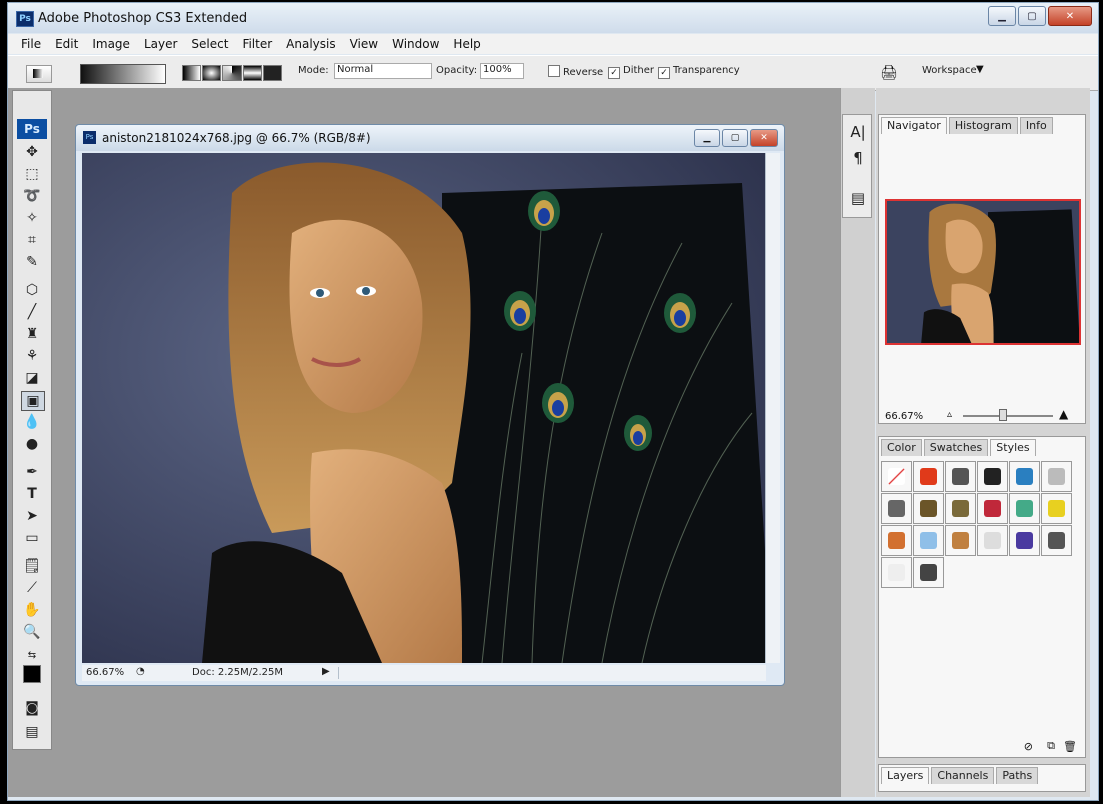 Image resolution: width=1103 pixels, height=804 pixels. Describe the element at coordinates (32, 656) in the screenshot. I see `swap-colors-icon: ⇆` at that location.